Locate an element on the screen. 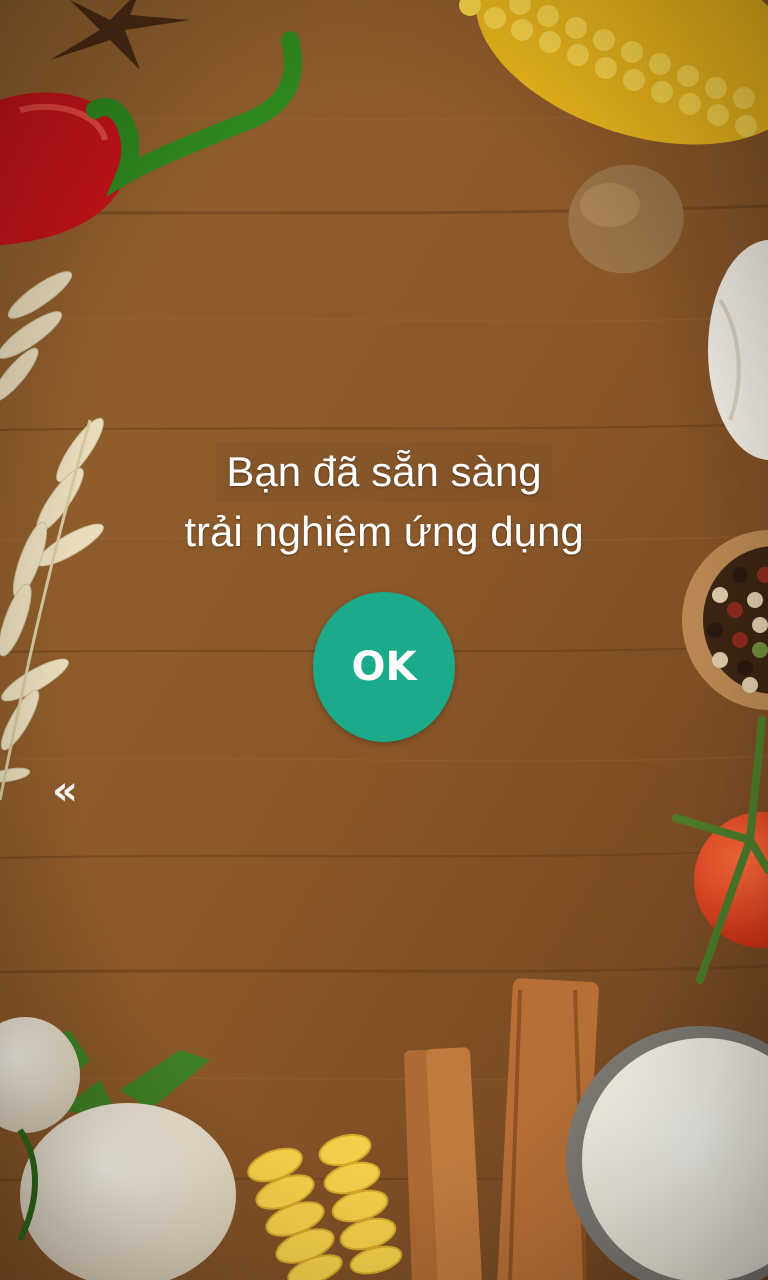 The width and height of the screenshot is (768, 1280). ok-button: OK is located at coordinates (384, 667).